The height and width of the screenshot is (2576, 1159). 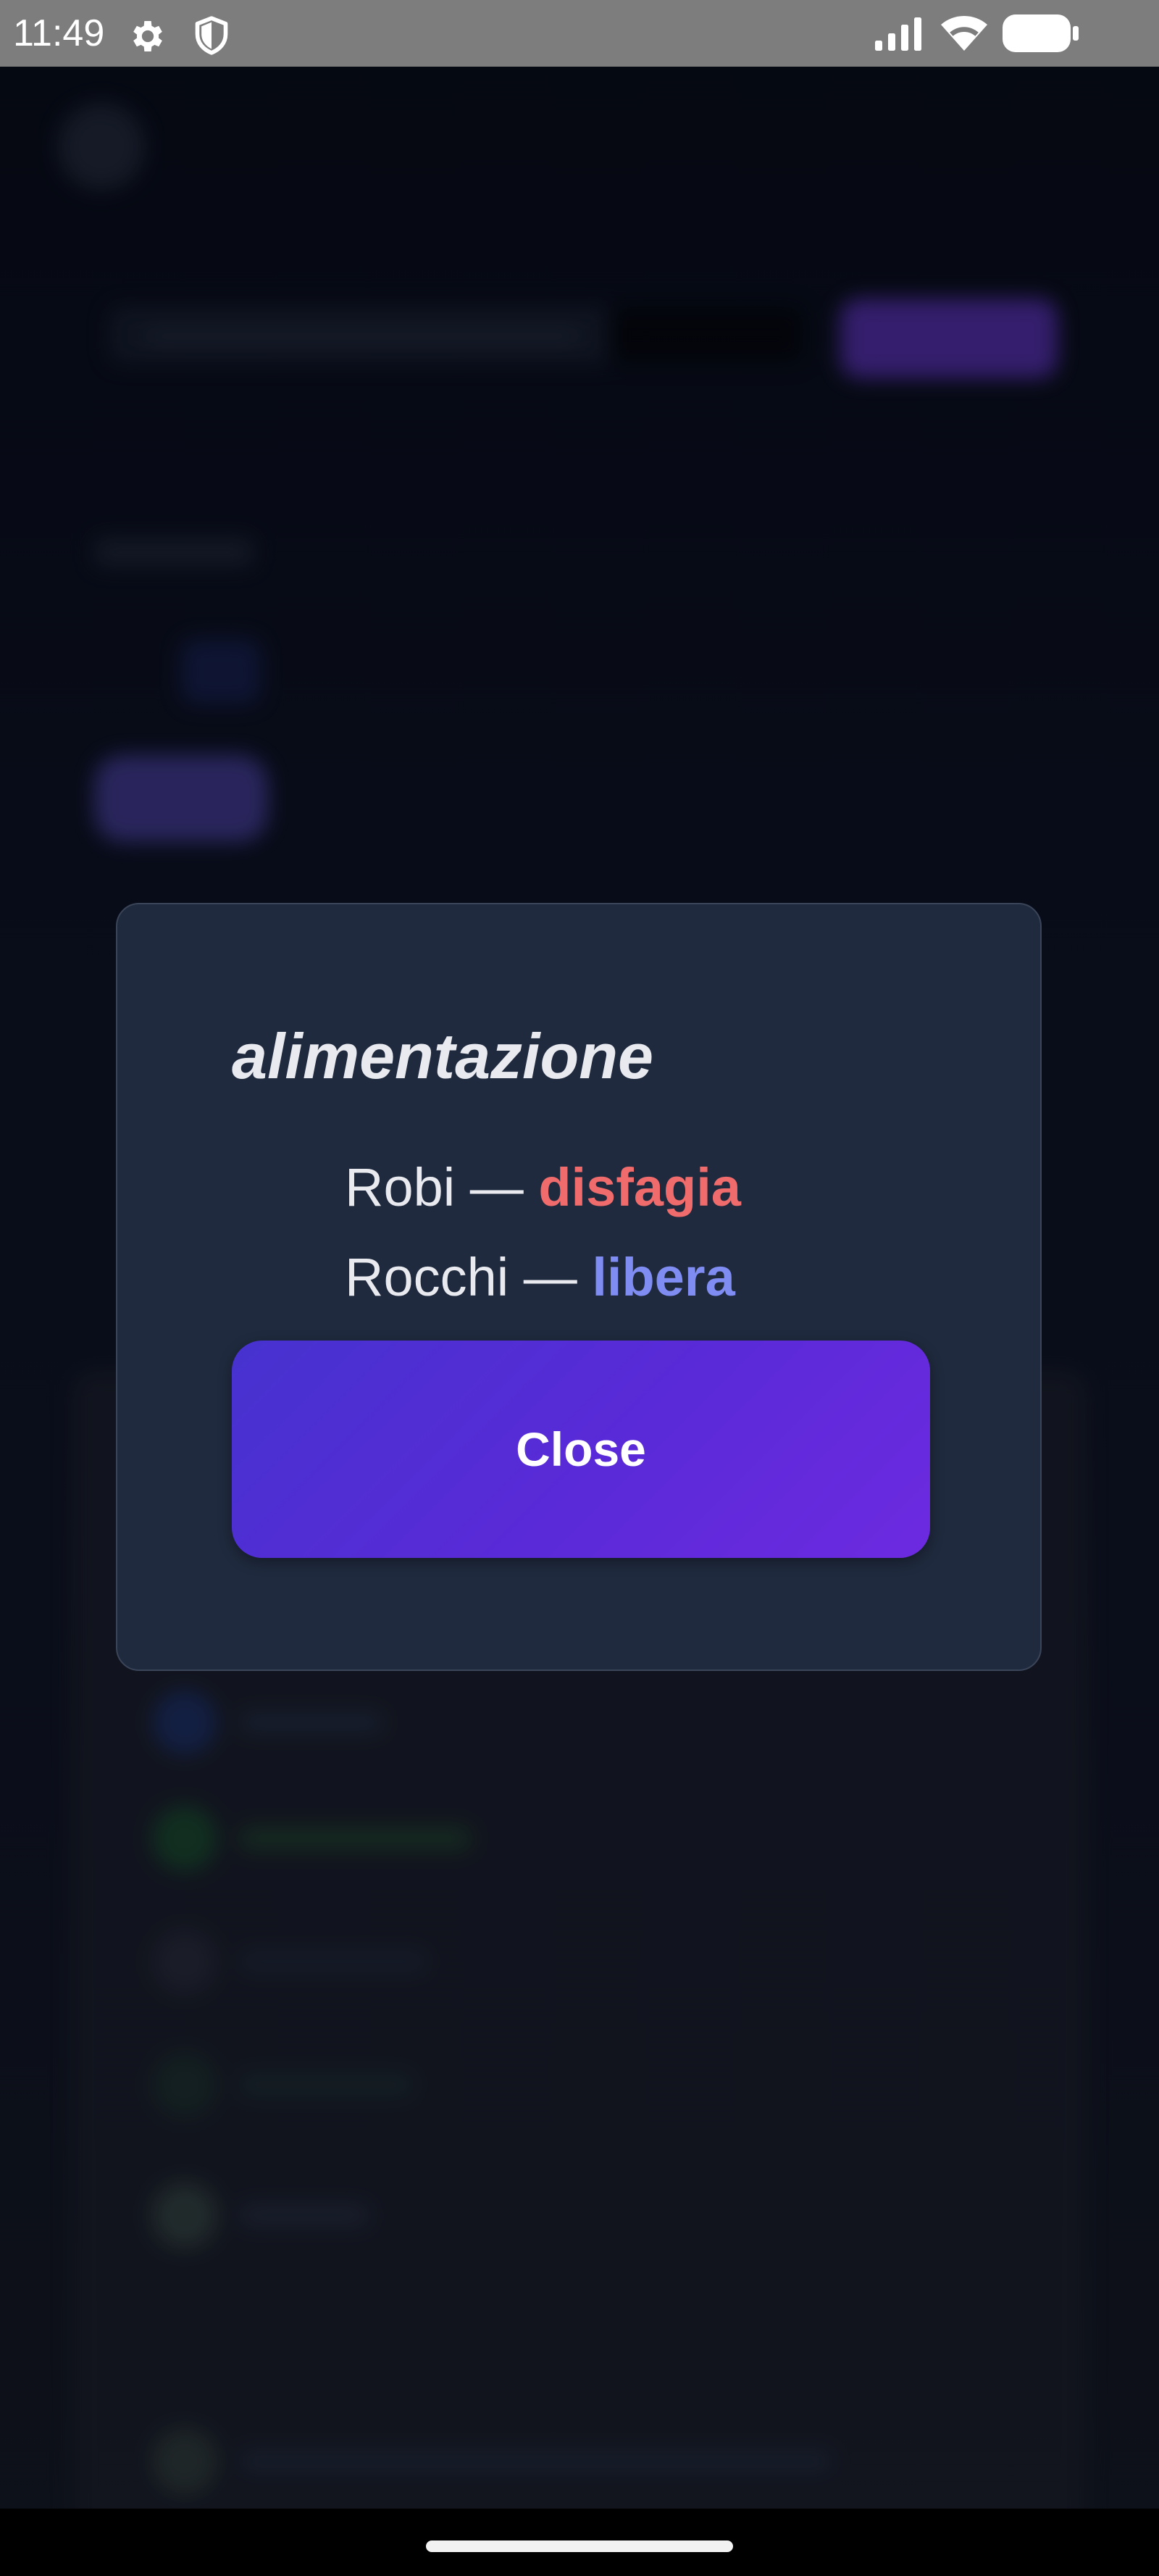 What do you see at coordinates (898, 34) in the screenshot?
I see `signal-icon` at bounding box center [898, 34].